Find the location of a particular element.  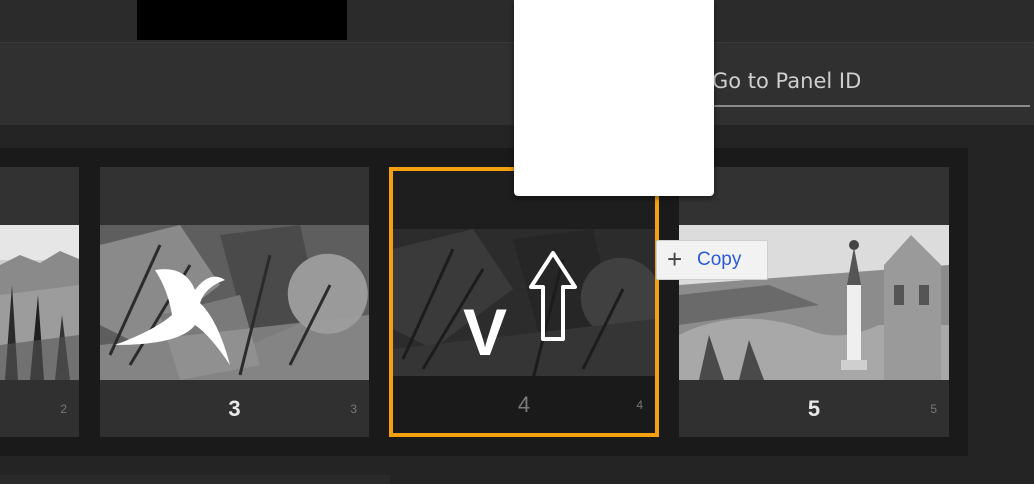

copy-drag-tooltip: + Copy is located at coordinates (712, 260).